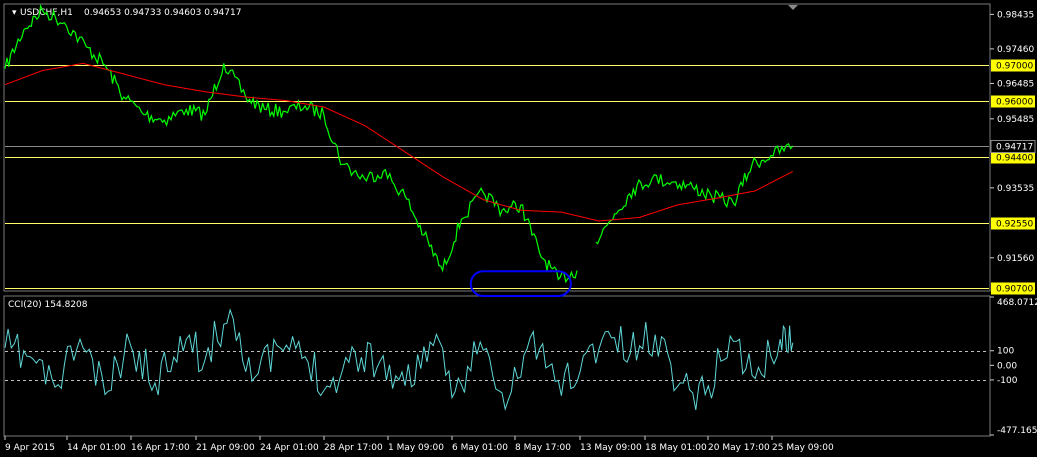 Image resolution: width=1037 pixels, height=457 pixels. What do you see at coordinates (611, 448) in the screenshot?
I see `time-tick-label: 13 May 09:00` at bounding box center [611, 448].